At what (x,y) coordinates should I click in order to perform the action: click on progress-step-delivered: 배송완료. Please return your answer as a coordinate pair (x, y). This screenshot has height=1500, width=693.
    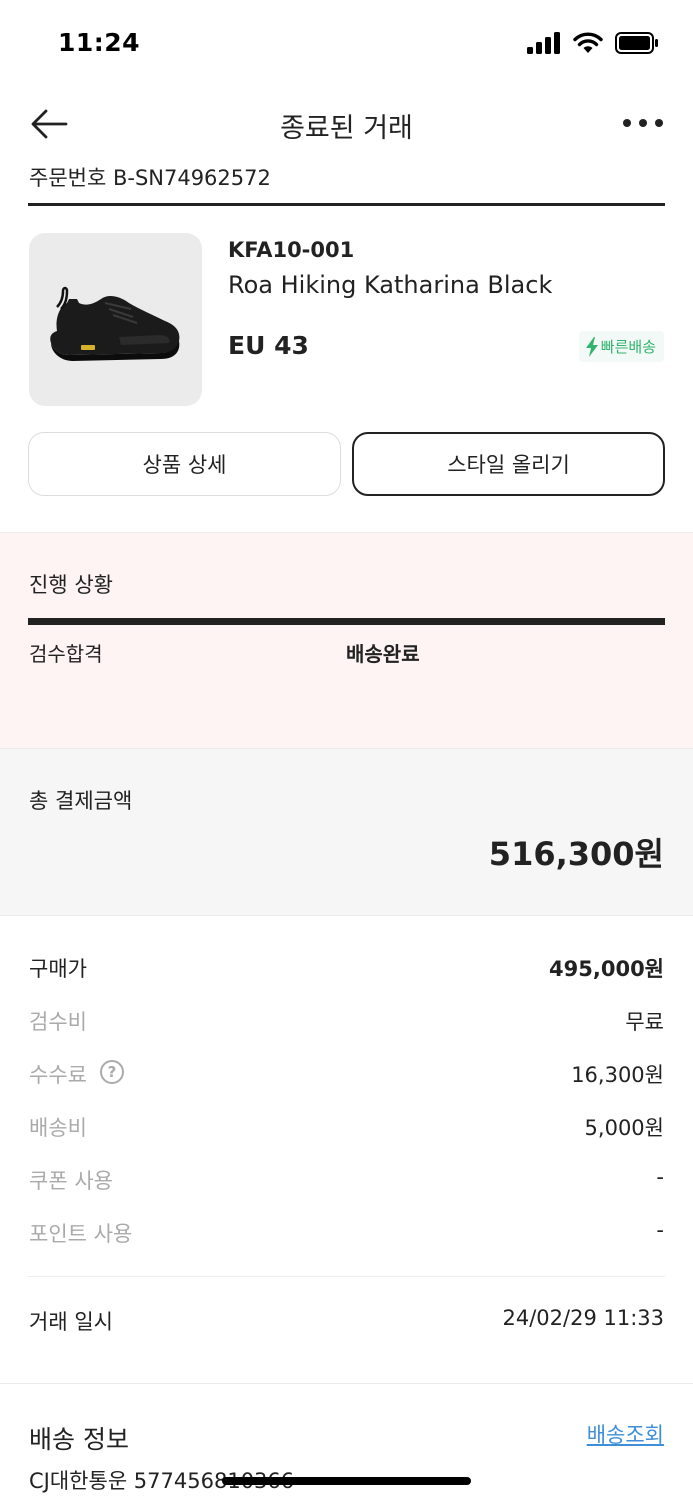
    Looking at the image, I should click on (383, 654).